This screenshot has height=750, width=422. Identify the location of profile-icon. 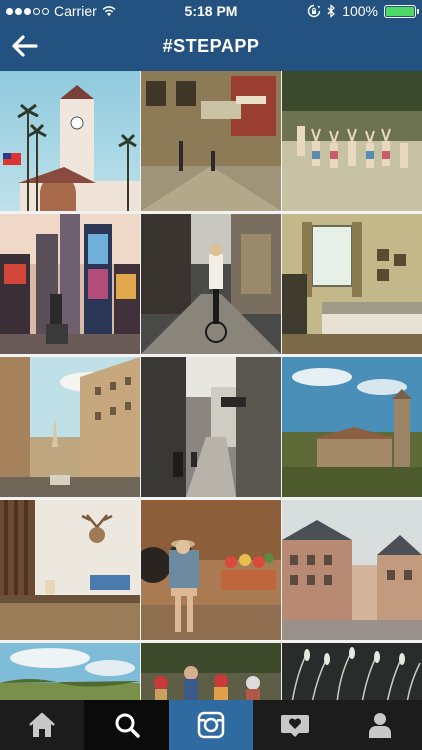
(379, 725).